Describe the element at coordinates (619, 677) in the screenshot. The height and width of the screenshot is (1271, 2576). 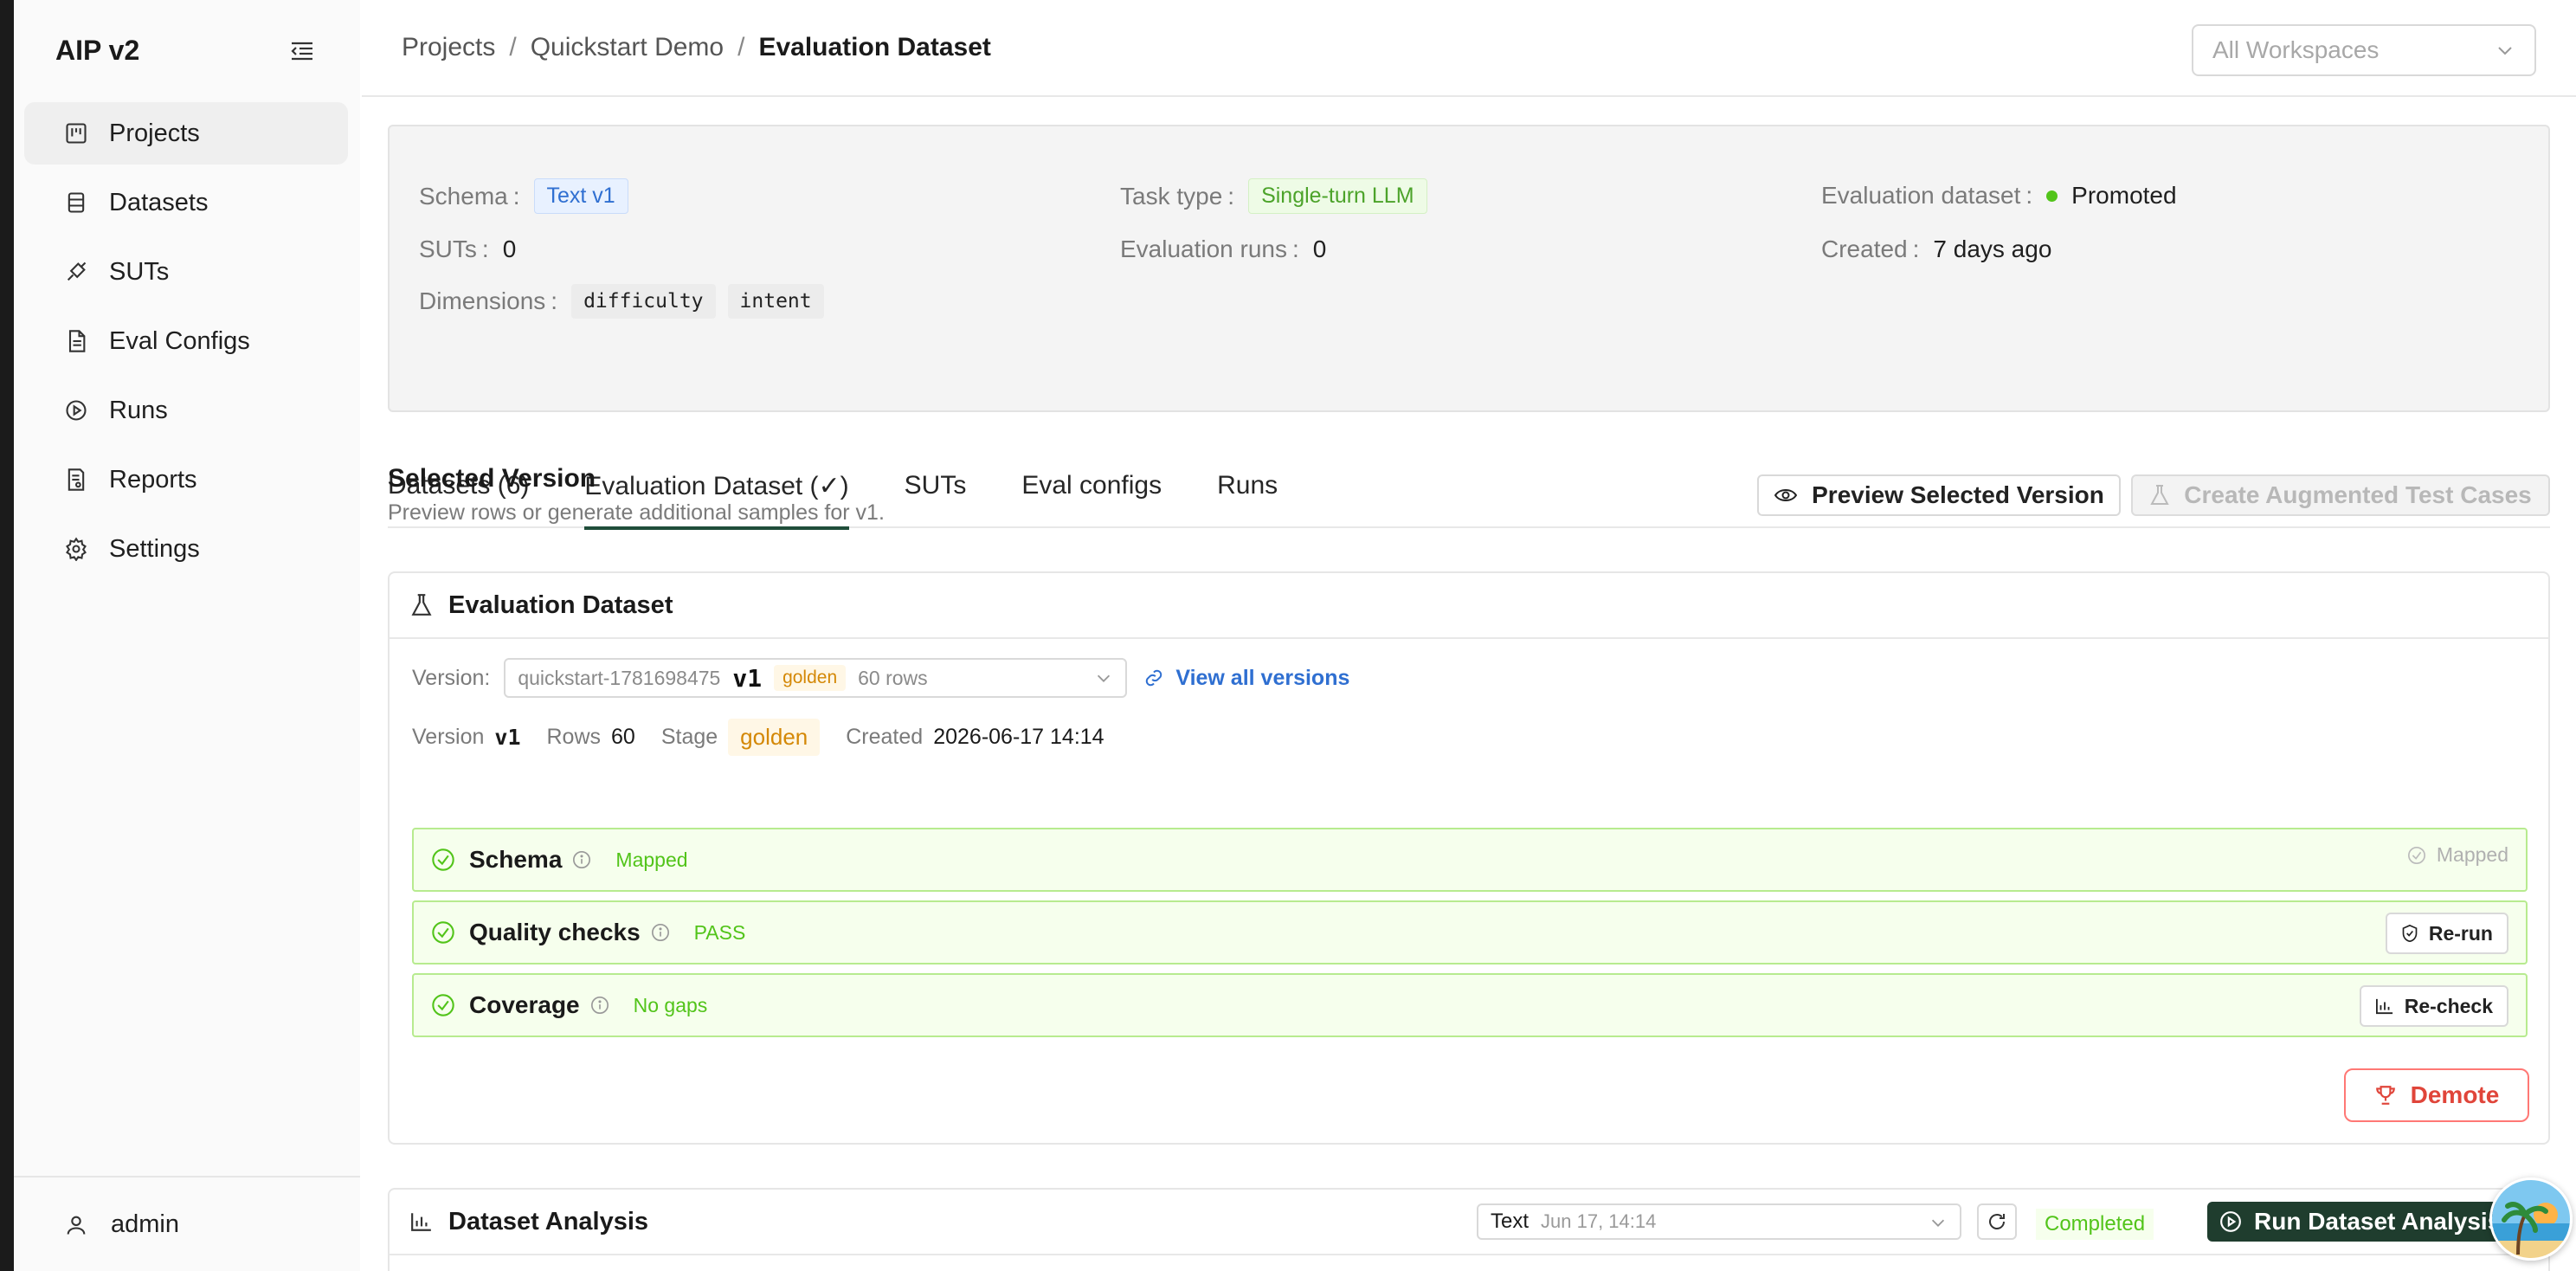
I see `version-id: quickstart-1781698475` at that location.